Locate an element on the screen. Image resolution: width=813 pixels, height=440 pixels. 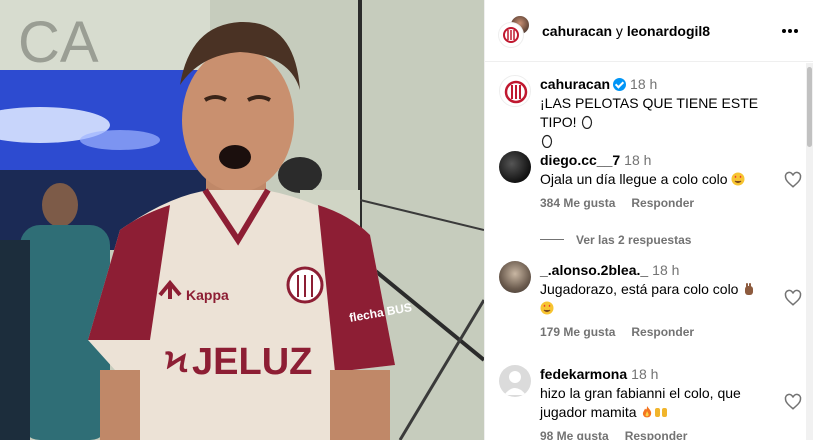
default-avatar-icon is located at coordinates (515, 383).